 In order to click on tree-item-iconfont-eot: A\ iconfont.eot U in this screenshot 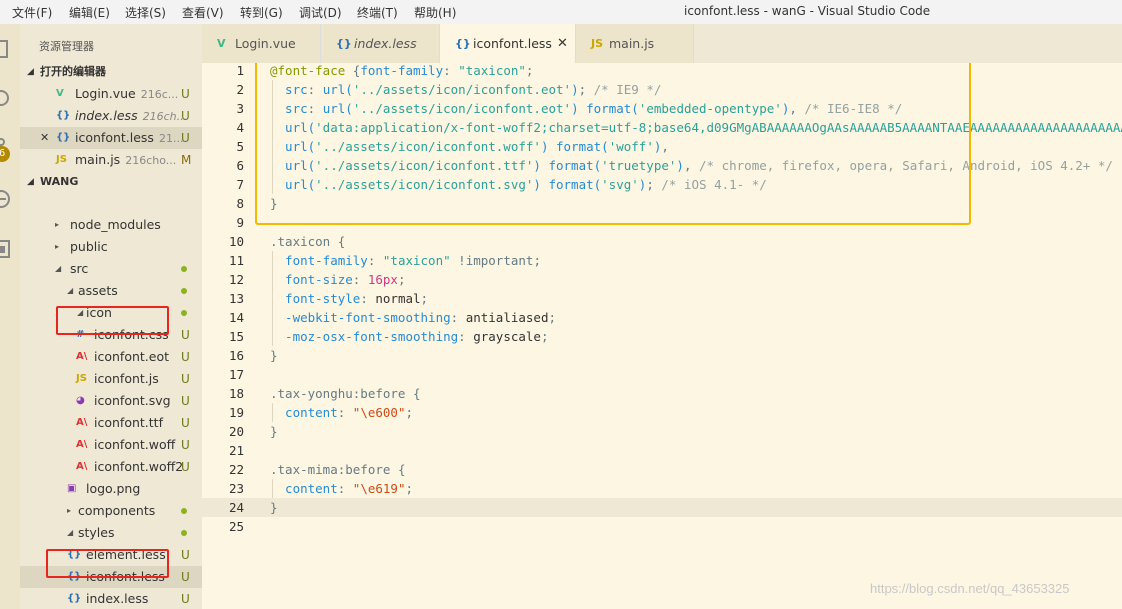, I will do `click(111, 357)`.